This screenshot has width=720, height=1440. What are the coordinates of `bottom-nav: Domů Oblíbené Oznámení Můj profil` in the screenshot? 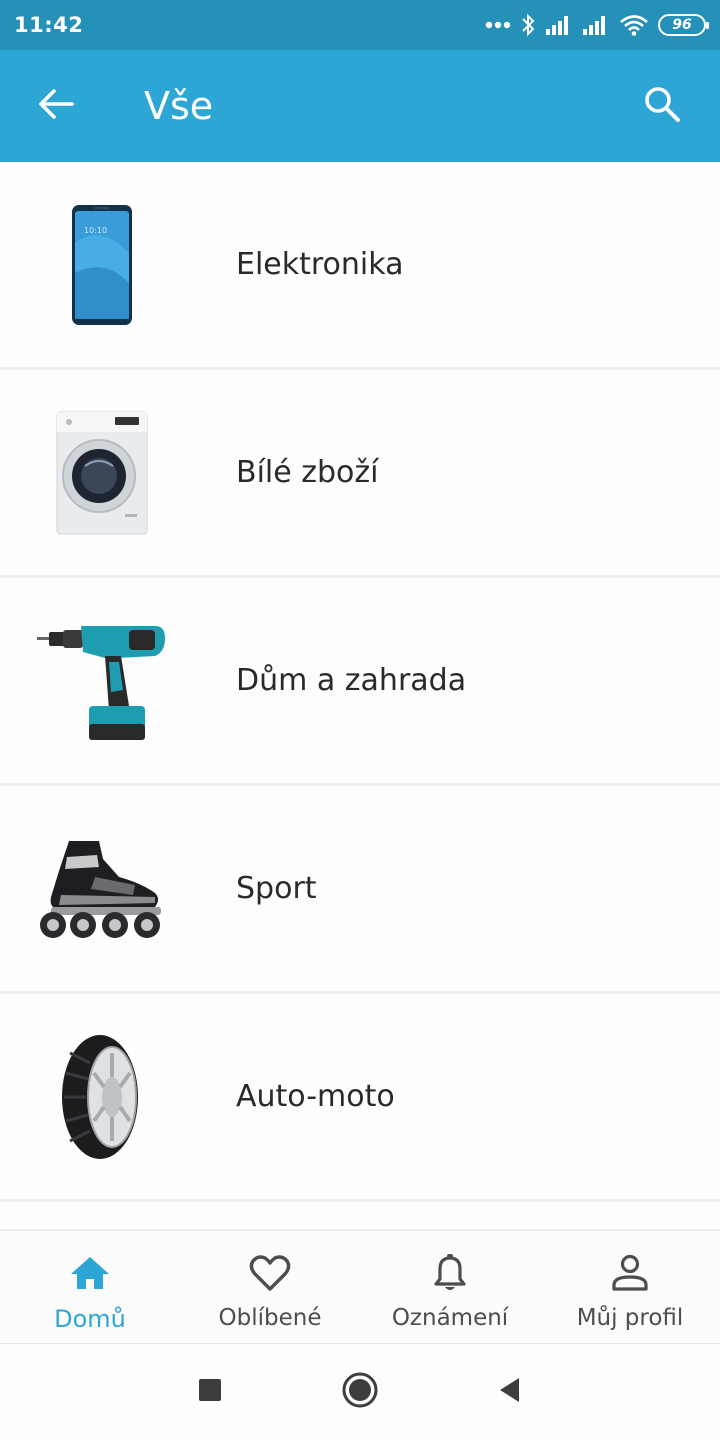 It's located at (360, 1287).